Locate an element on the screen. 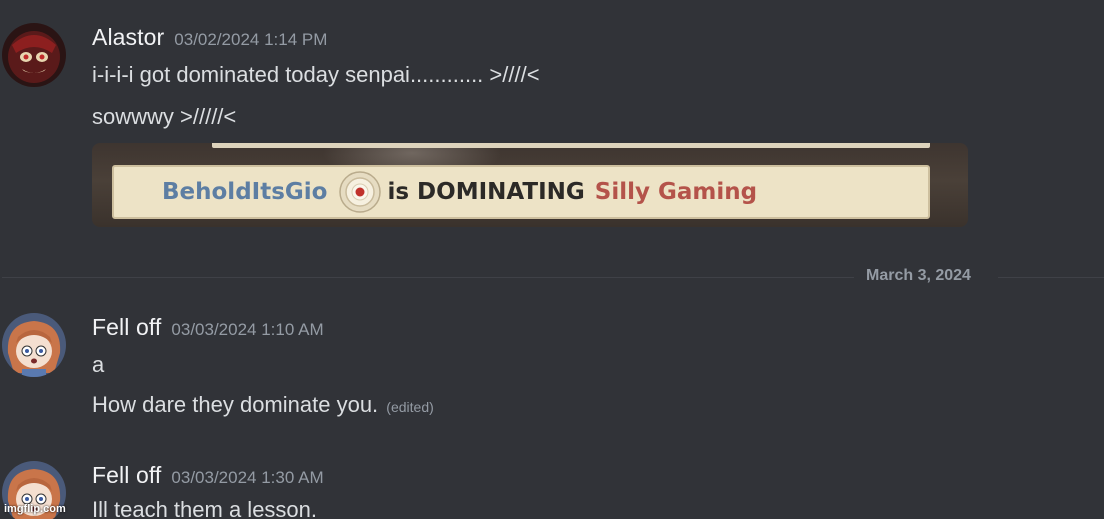 This screenshot has width=1104, height=519. timestamp: 03/02/2024 1:14 PM is located at coordinates (250, 39).